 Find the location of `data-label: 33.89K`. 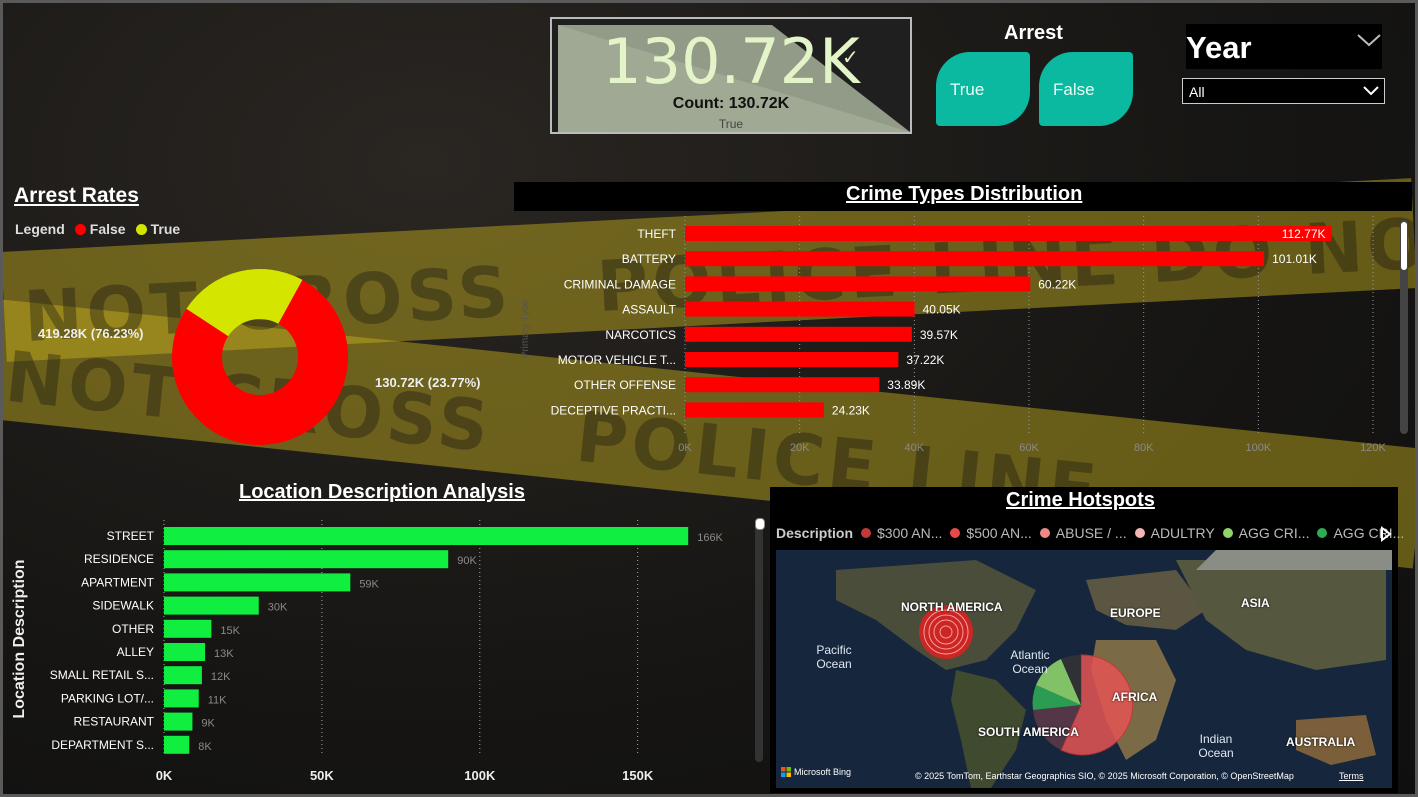

data-label: 33.89K is located at coordinates (906, 385).